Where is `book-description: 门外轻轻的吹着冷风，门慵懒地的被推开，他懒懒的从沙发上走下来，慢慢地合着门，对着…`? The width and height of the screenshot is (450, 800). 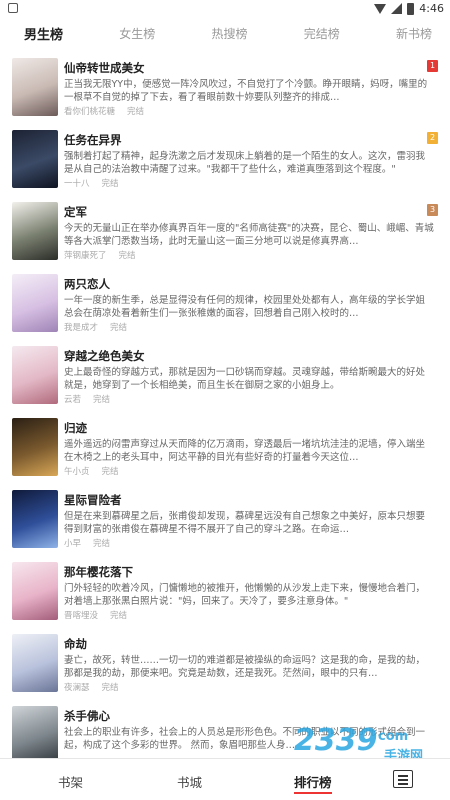
book-description: 门外轻轻的吹着冷风，门慵懒地的被推开，他懒懒的从沙发上走下来，慢慢地合着门，对着… is located at coordinates (245, 595).